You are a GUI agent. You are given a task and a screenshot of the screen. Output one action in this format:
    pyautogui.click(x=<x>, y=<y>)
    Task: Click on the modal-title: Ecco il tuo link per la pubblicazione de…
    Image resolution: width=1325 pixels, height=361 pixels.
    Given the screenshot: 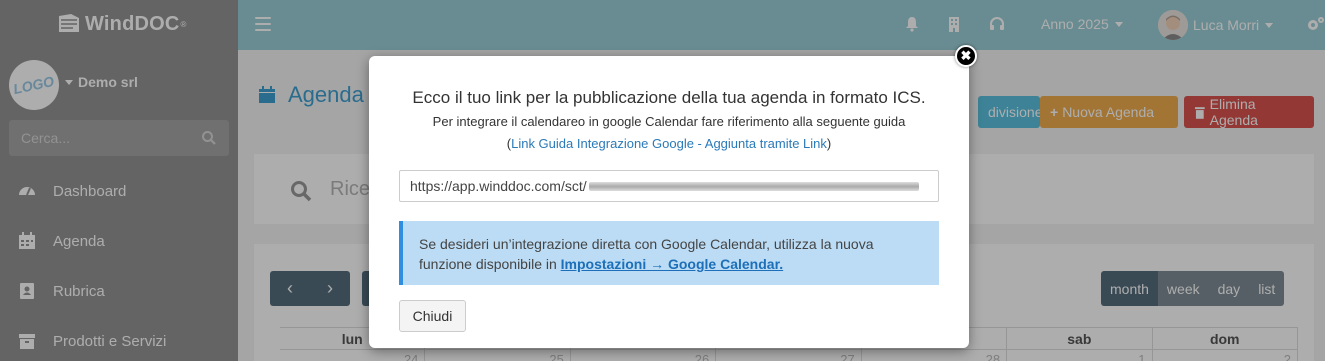 What is the action you would take?
    pyautogui.click(x=669, y=97)
    